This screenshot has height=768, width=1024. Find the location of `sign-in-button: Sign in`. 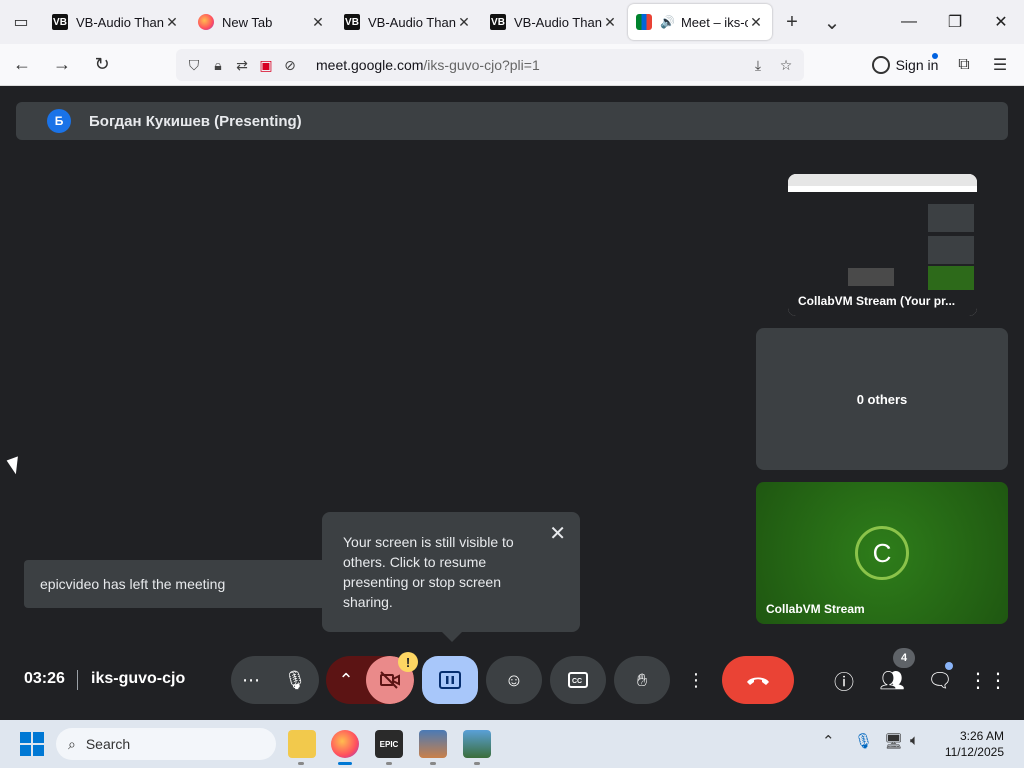

sign-in-button: Sign in is located at coordinates (905, 65).